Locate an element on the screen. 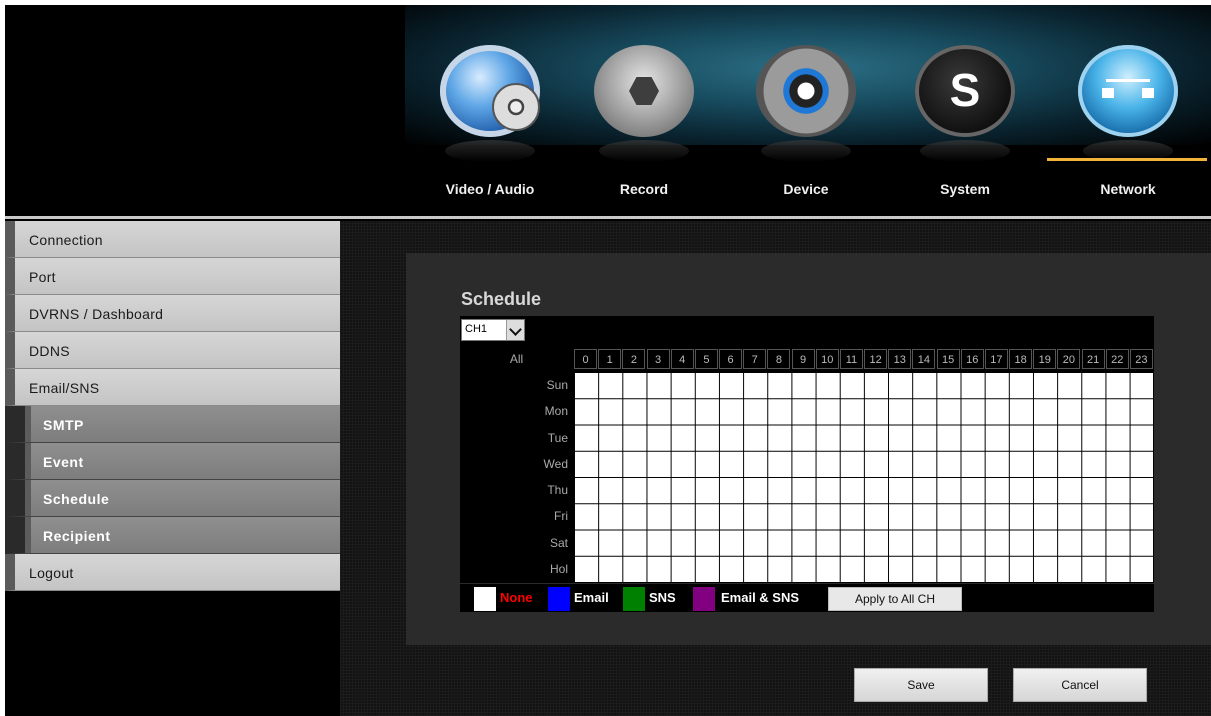  network-icon is located at coordinates (1128, 91).